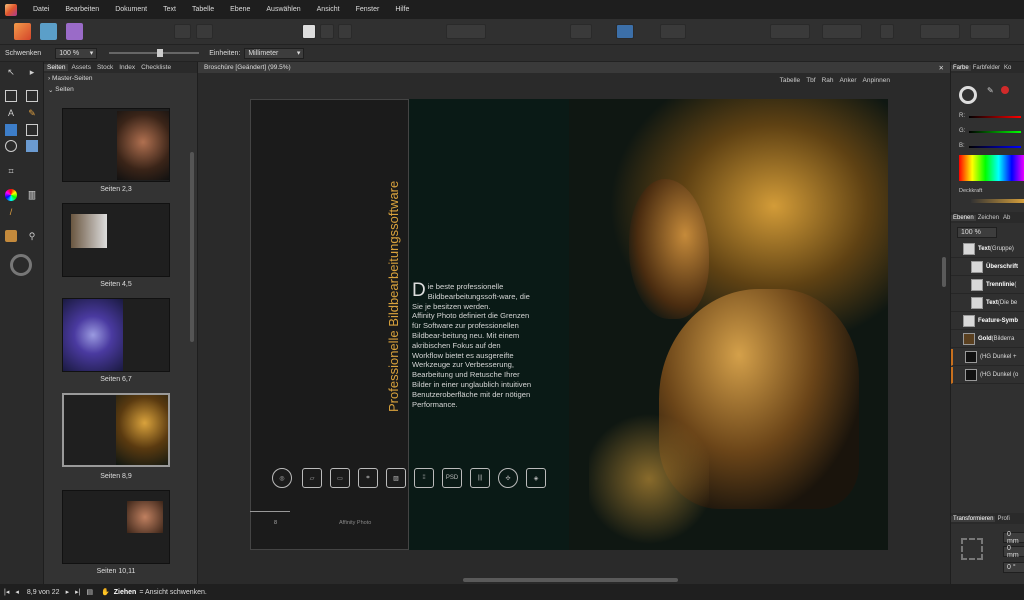 Image resolution: width=1024 pixels, height=600 pixels. I want to click on units-dropdown: Millimeter ▾, so click(274, 53).